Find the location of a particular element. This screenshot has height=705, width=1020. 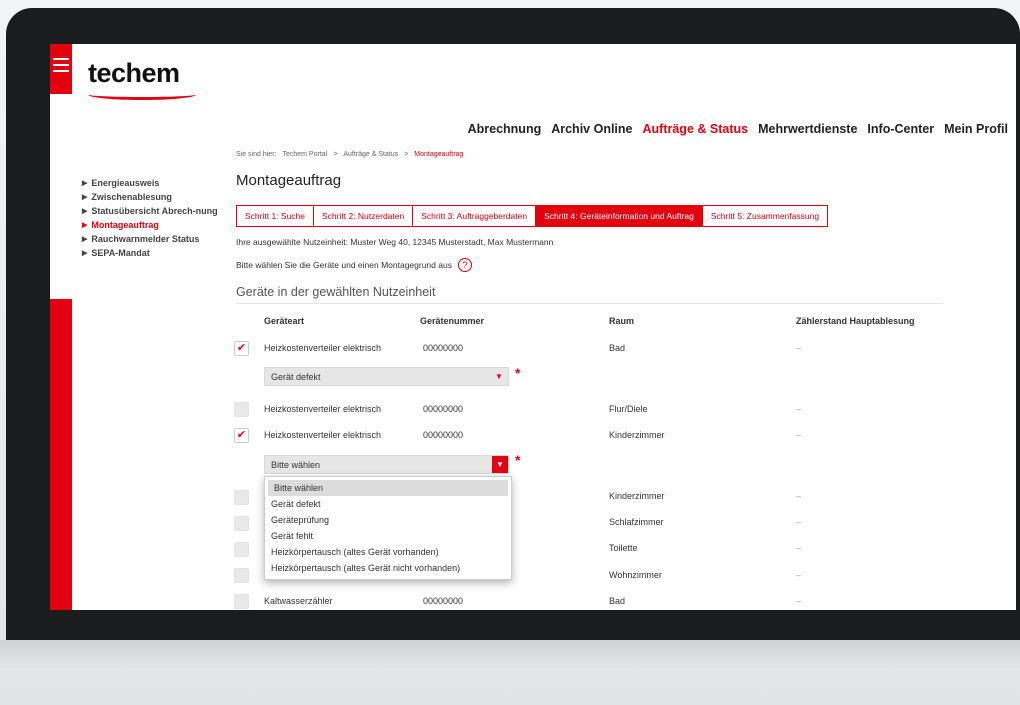

nav-archiv-online: Archiv Online is located at coordinates (591, 129).